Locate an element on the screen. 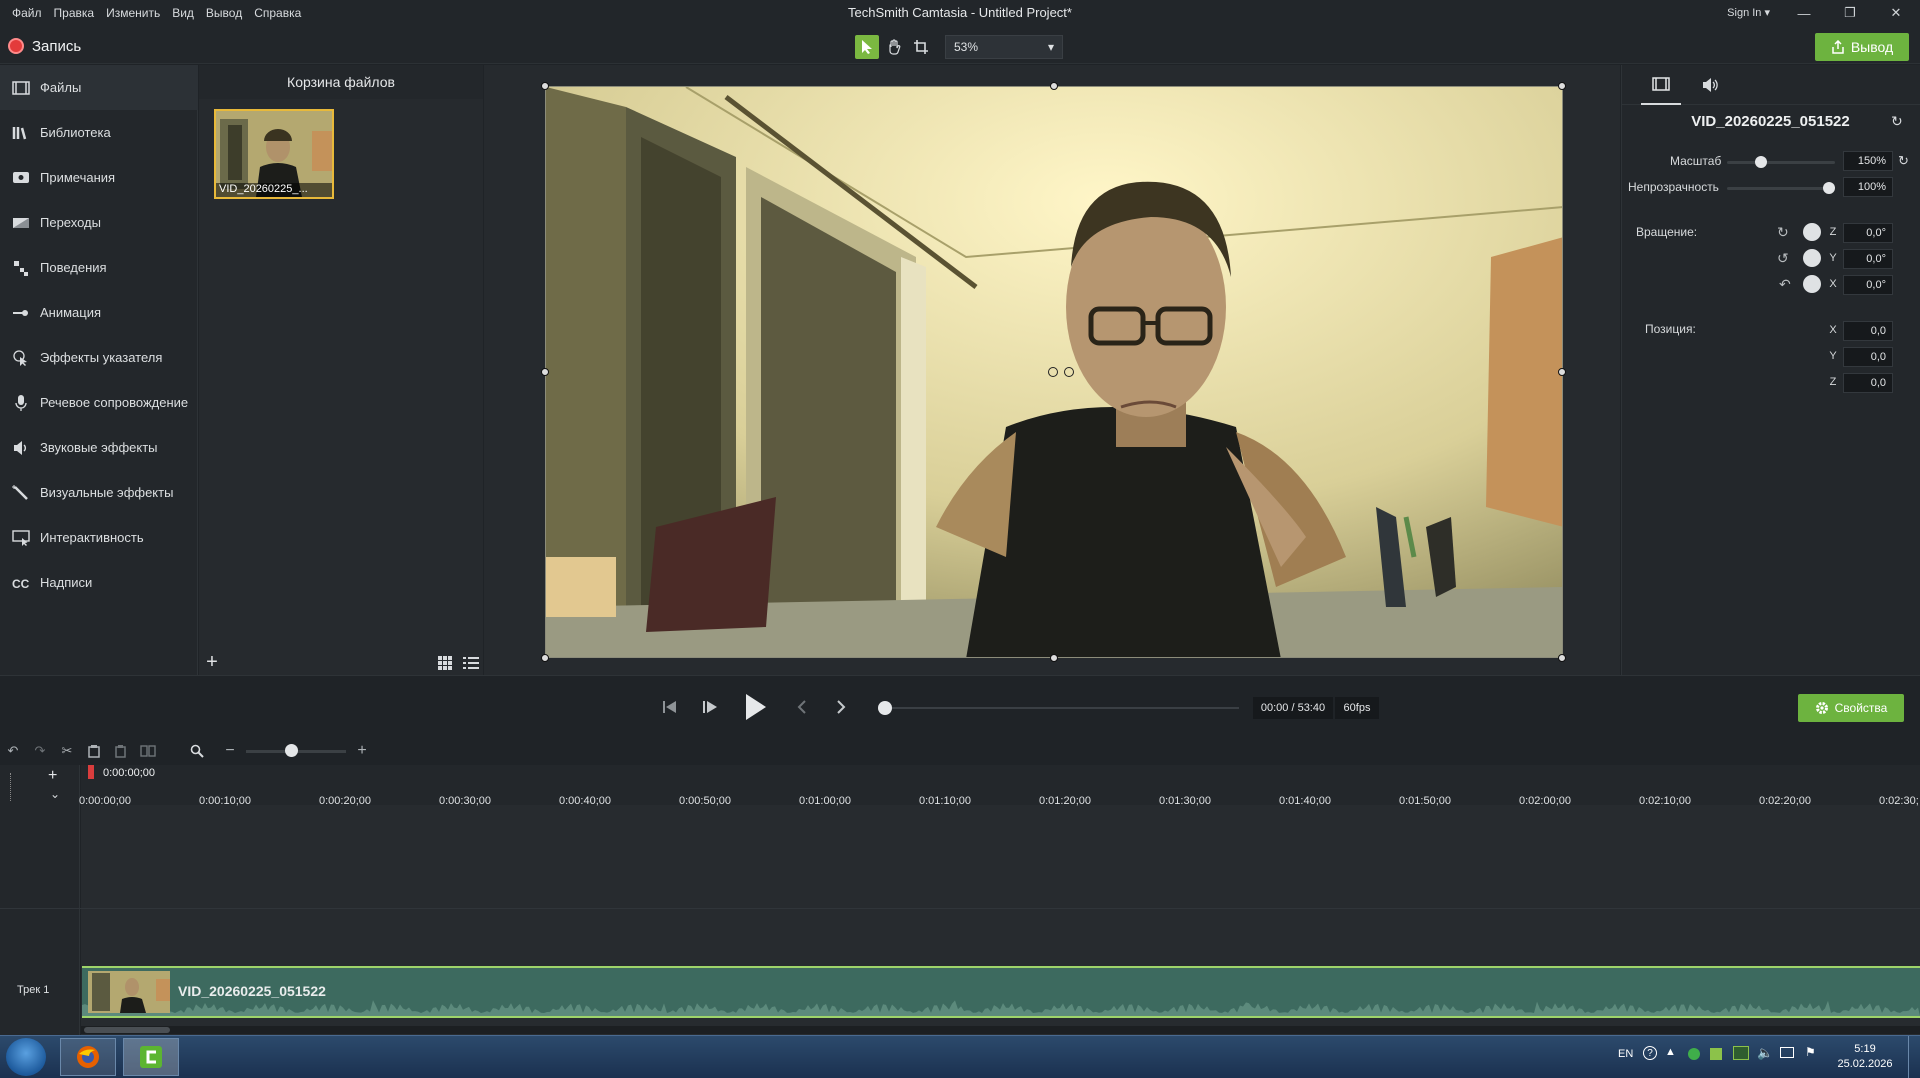 This screenshot has height=1078, width=1920. menu-help: Справка is located at coordinates (277, 13).